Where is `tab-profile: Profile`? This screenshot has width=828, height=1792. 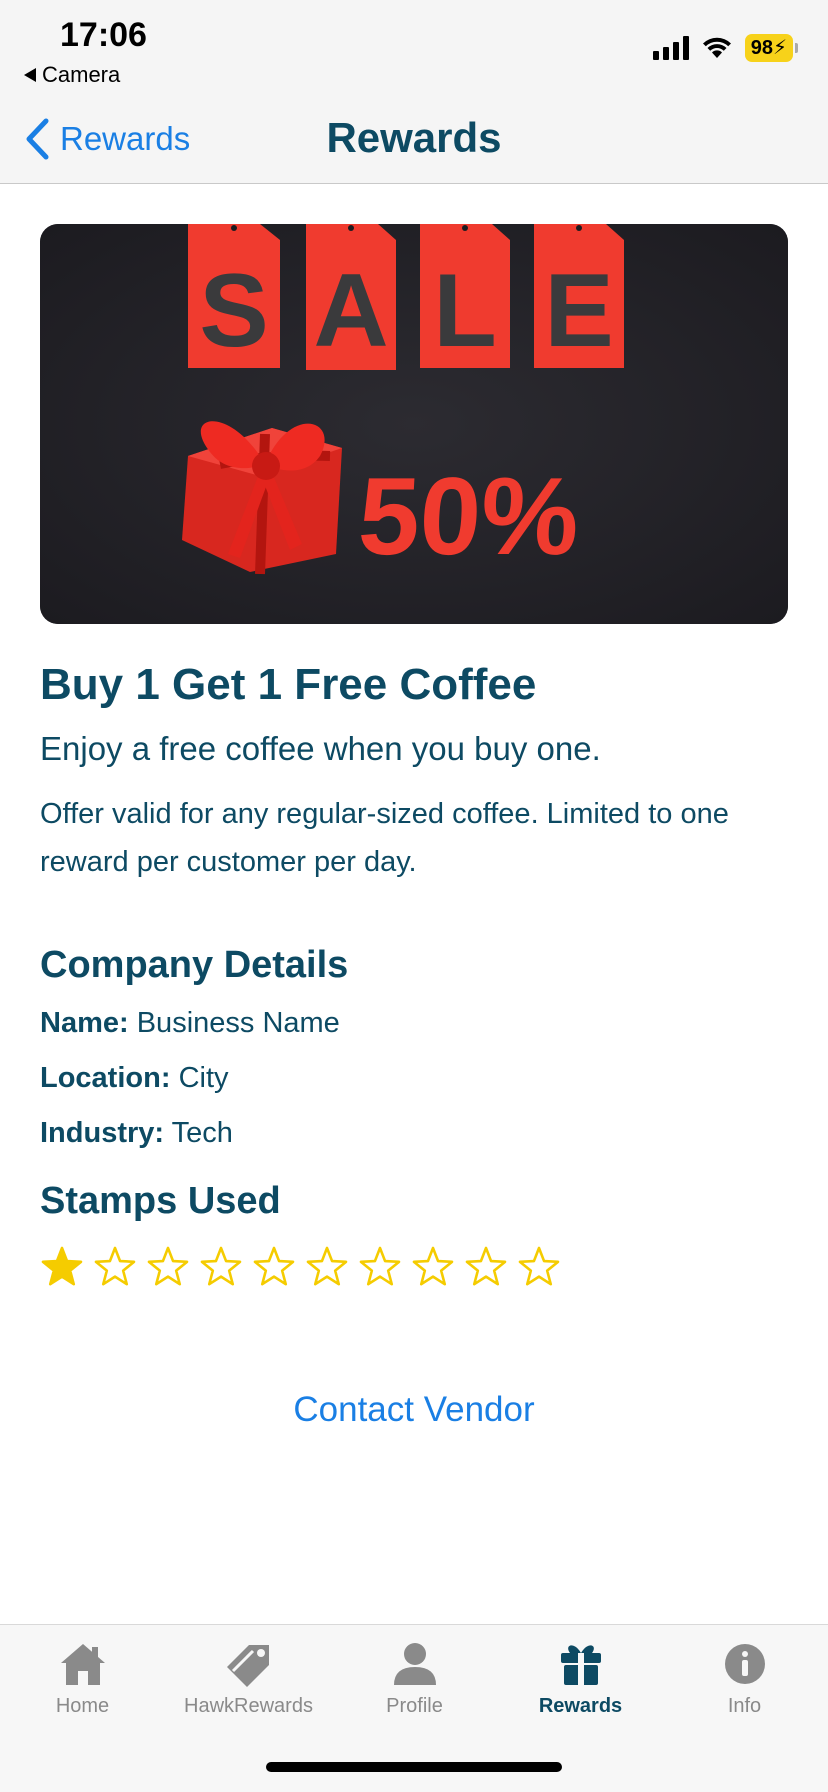
tab-profile: Profile is located at coordinates (414, 1679).